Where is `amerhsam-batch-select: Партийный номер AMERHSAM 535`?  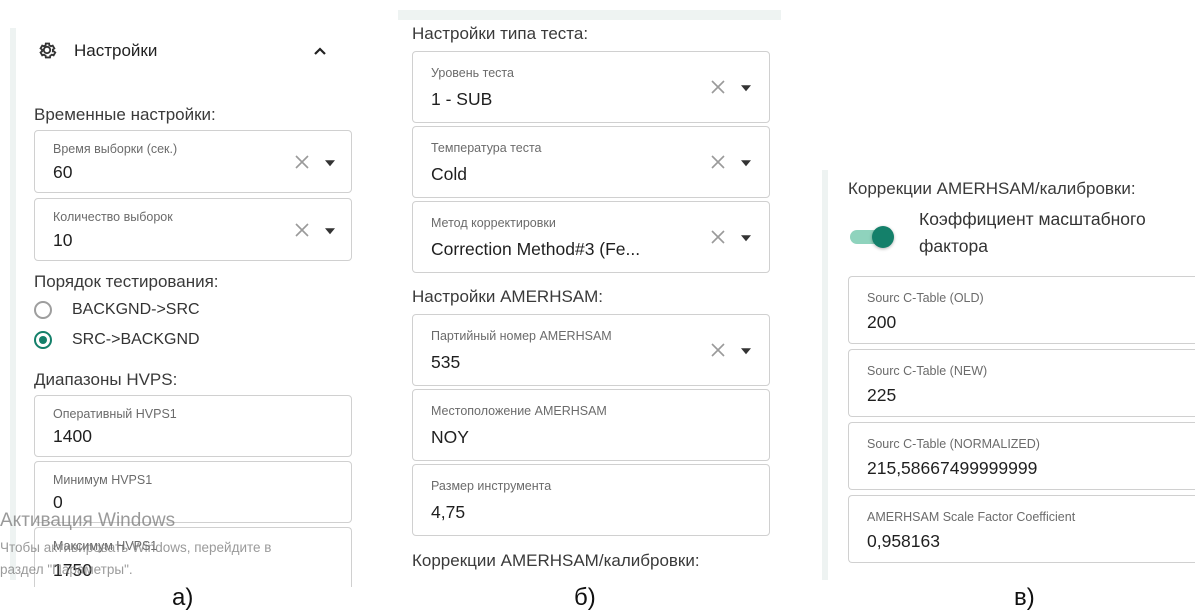
amerhsam-batch-select: Партийный номер AMERHSAM 535 is located at coordinates (591, 350).